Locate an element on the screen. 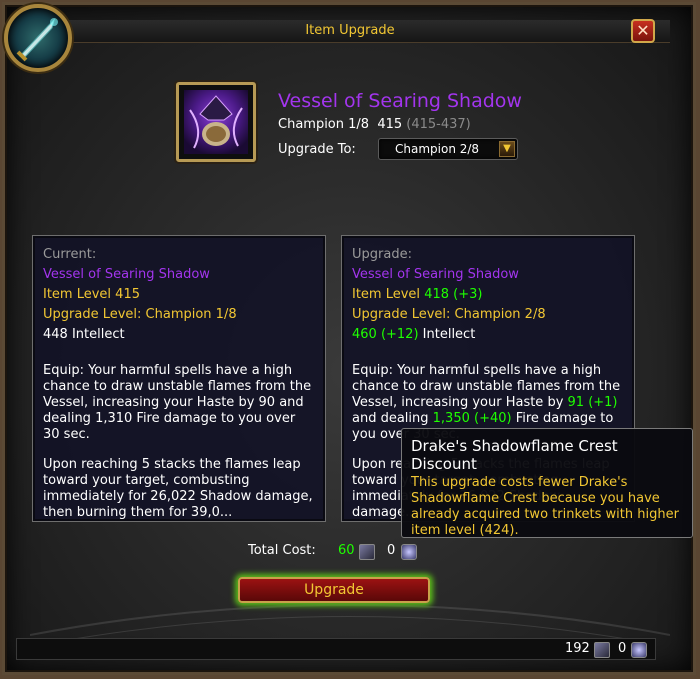 Image resolution: width=700 pixels, height=679 pixels. upgrade-to-label: Upgrade To: is located at coordinates (317, 149).